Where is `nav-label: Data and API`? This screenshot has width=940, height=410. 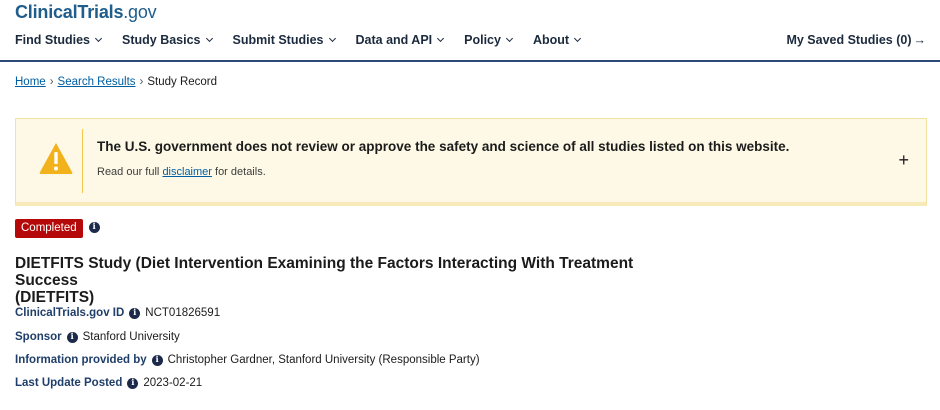
nav-label: Data and API is located at coordinates (394, 40).